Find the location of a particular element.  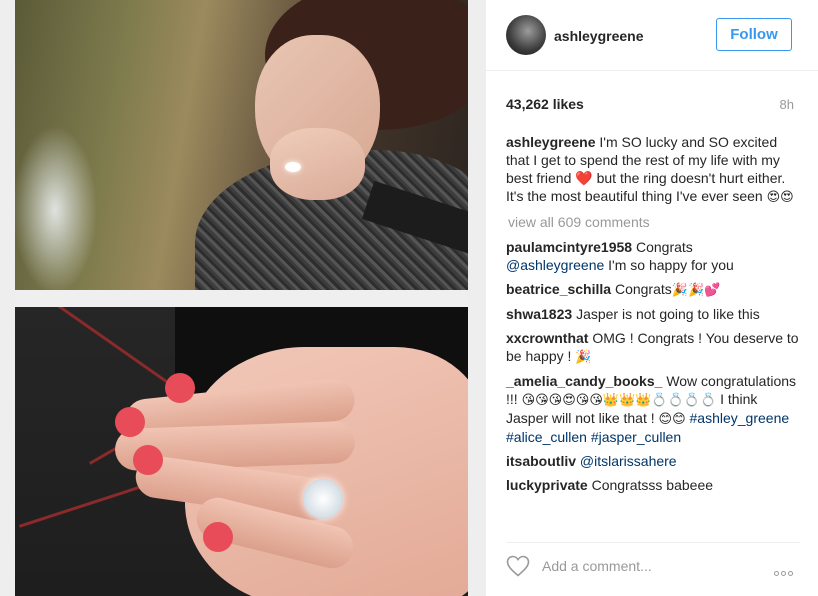

post-header: ashleygreene Follow is located at coordinates (652, 35).